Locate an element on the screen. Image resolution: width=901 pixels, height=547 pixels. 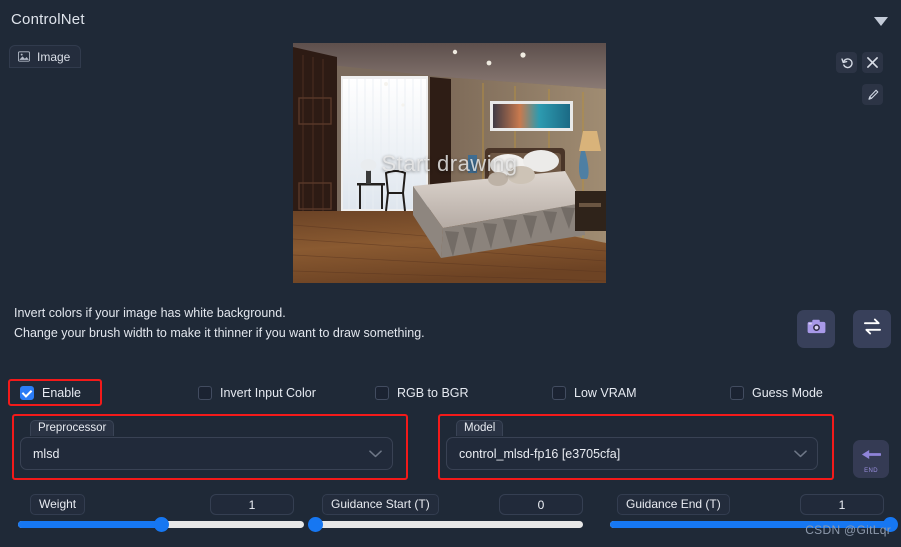
preprocessor-label: Preprocessor is located at coordinates (72, 428).